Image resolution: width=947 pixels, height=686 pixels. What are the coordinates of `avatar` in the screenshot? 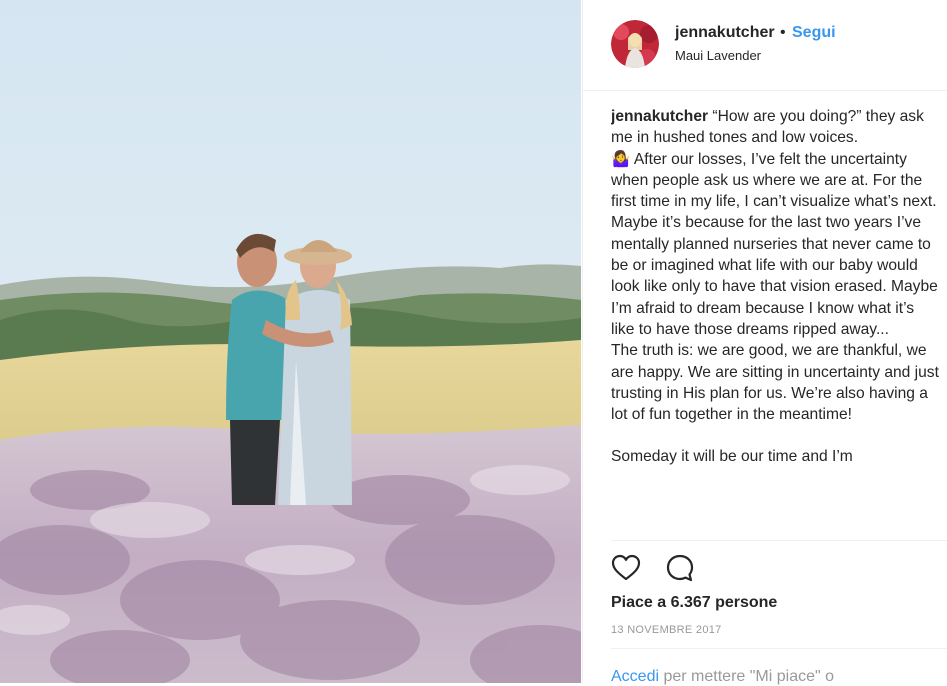 It's located at (635, 44).